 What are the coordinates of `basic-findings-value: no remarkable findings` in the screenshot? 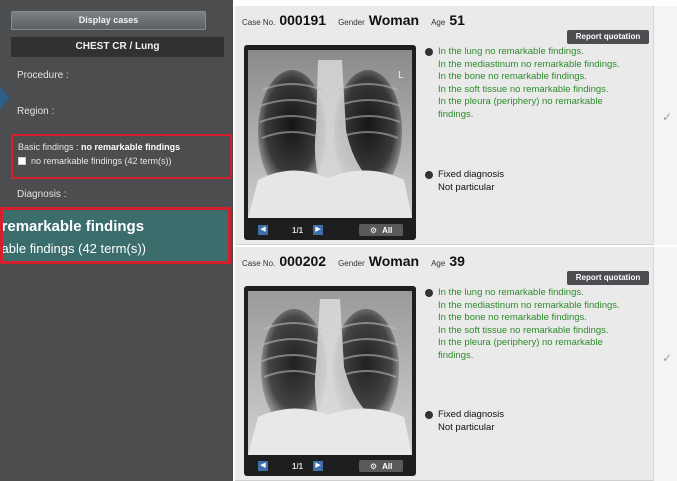 It's located at (131, 147).